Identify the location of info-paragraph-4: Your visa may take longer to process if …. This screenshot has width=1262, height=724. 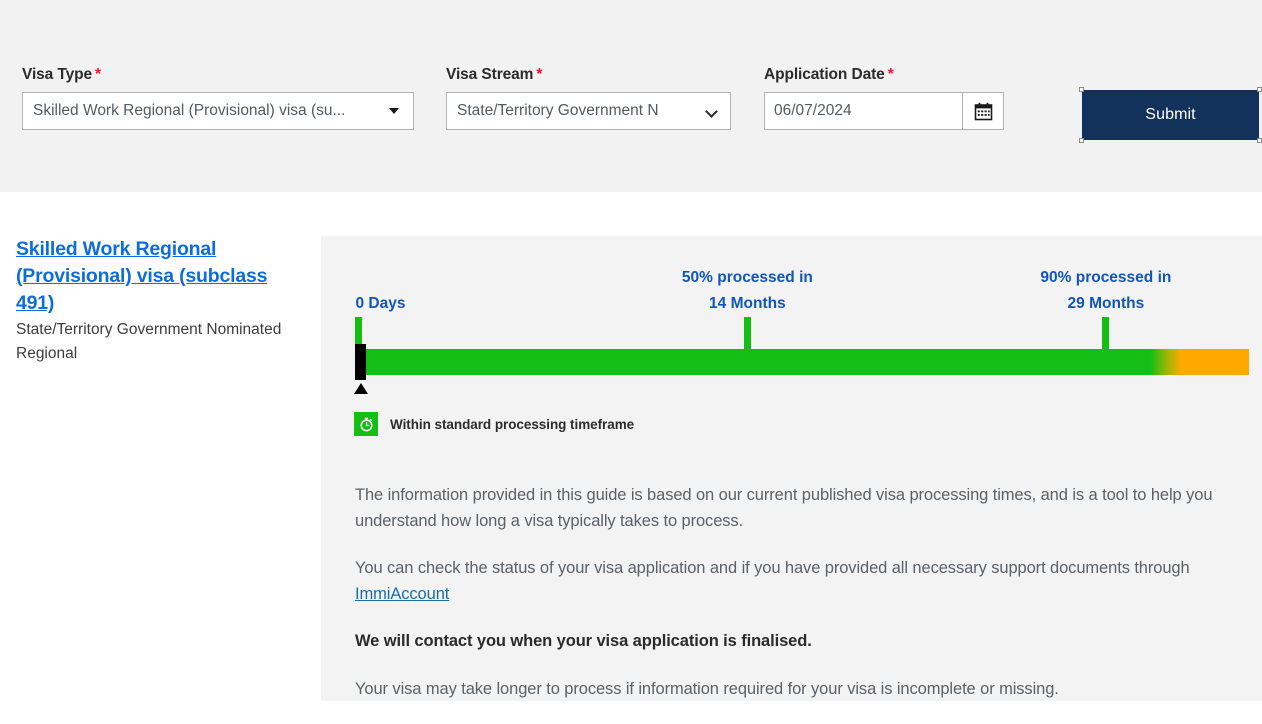
(707, 688).